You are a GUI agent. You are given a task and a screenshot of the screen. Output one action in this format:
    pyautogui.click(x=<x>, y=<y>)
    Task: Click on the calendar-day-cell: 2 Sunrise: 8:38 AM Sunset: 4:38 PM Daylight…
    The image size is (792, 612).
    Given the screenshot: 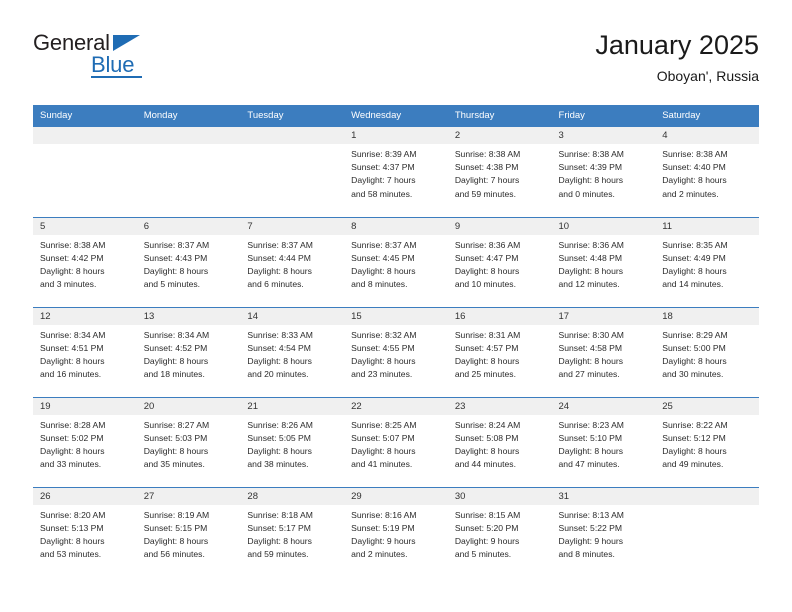 What is the action you would take?
    pyautogui.click(x=499, y=172)
    